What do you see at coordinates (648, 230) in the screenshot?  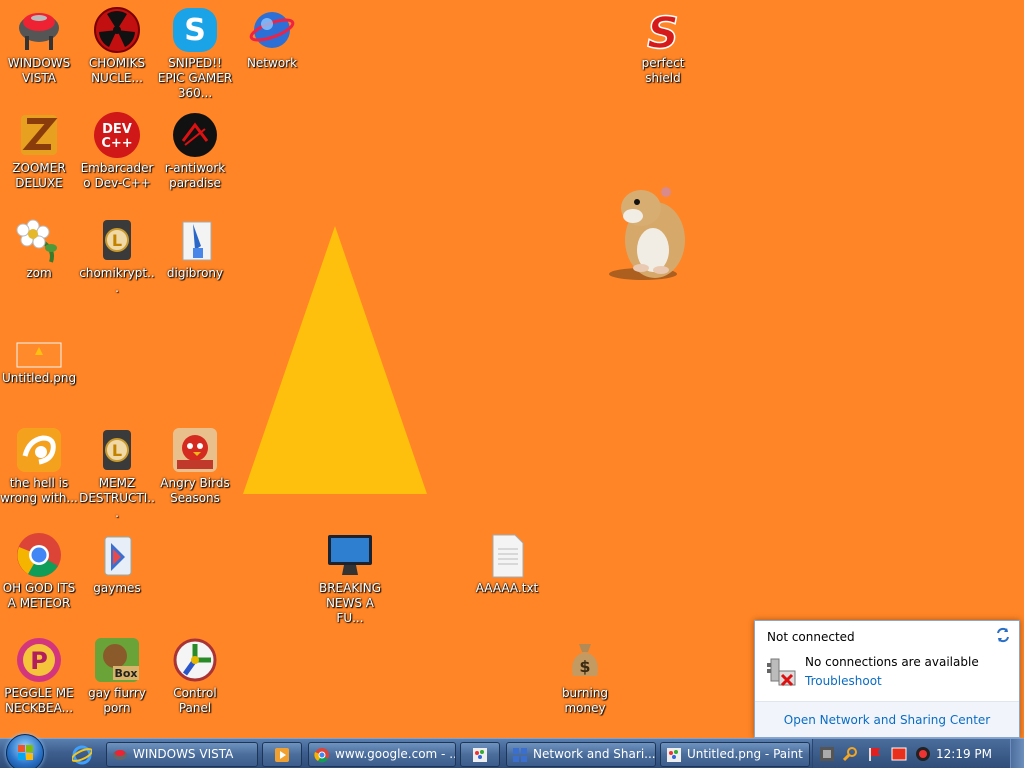 I see `hamster-gadget` at bounding box center [648, 230].